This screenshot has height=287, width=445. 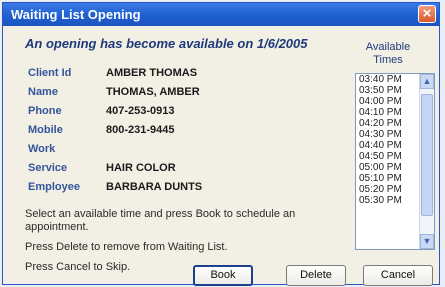 I want to click on time-option: 04:20 PM, so click(x=388, y=123).